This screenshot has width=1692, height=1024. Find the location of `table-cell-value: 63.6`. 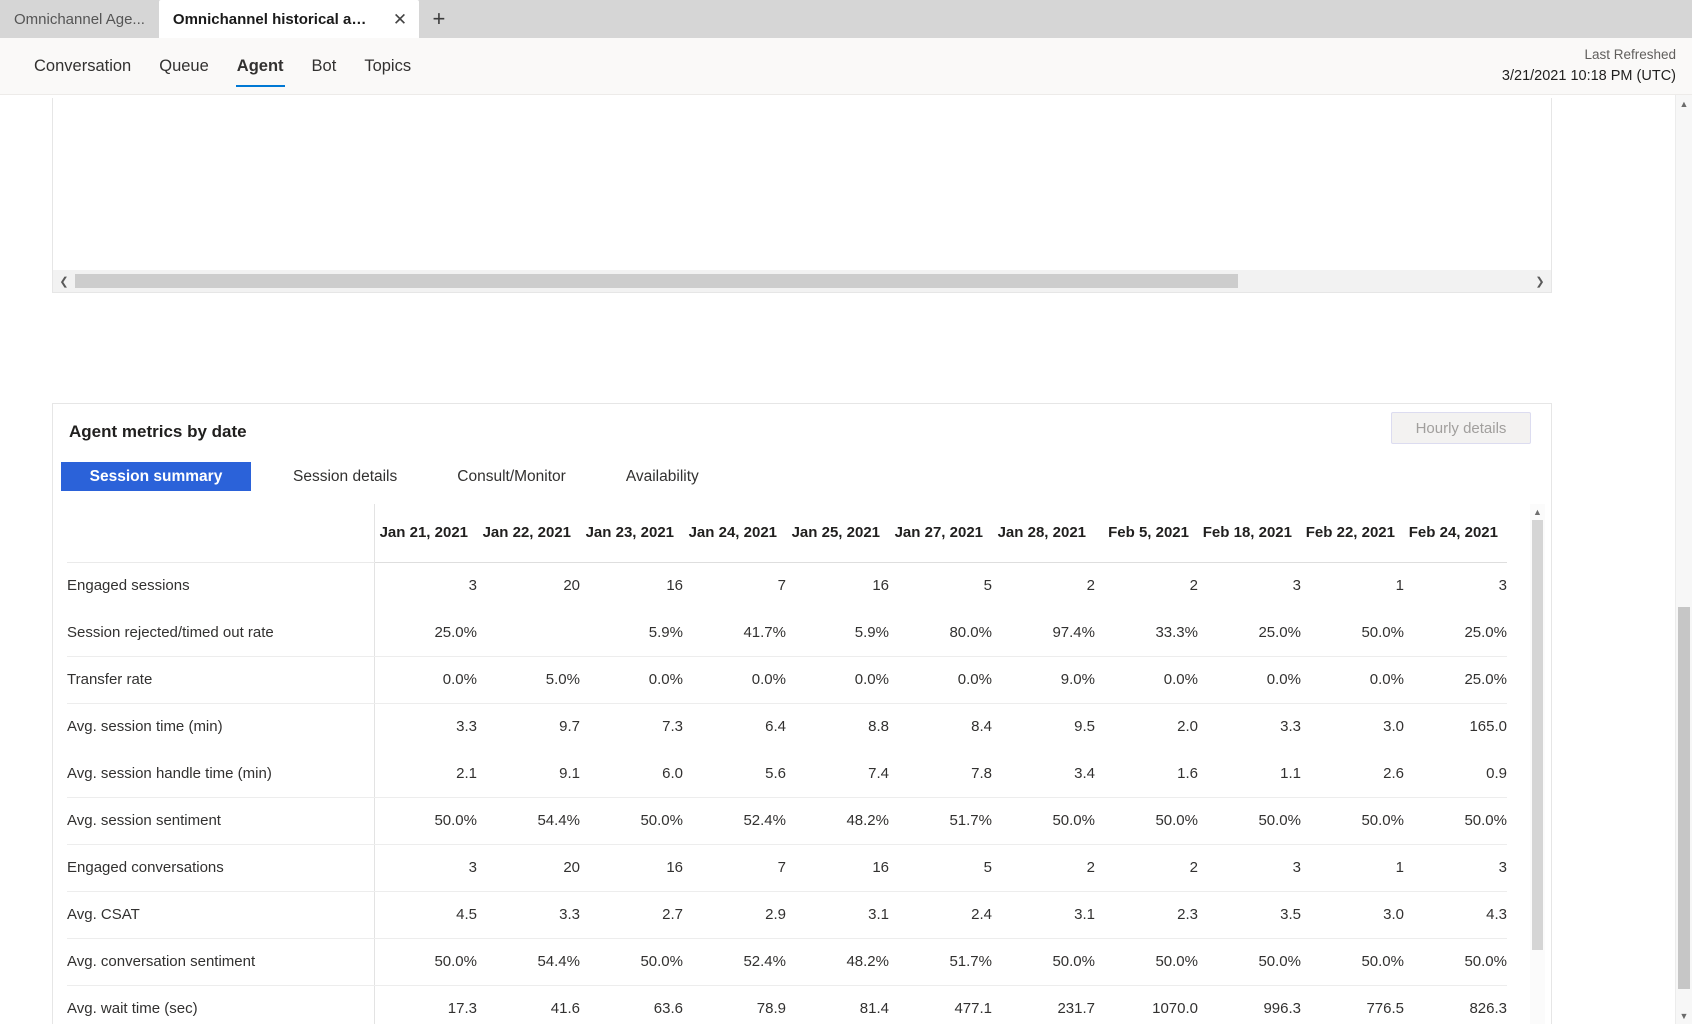

table-cell-value: 63.6 is located at coordinates (631, 1004).